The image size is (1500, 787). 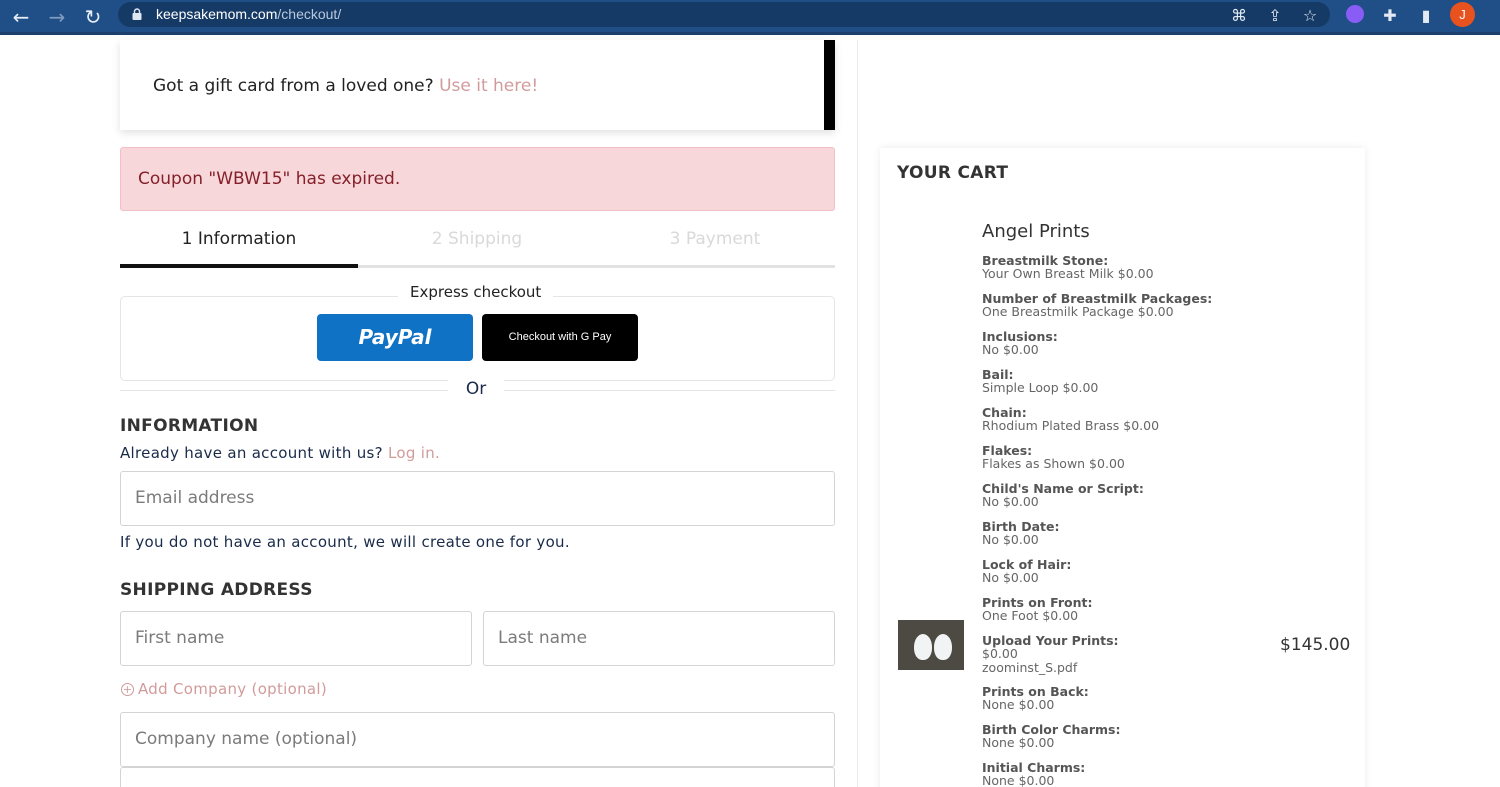 I want to click on cart-option: Bail: Simple Loop $0.00, so click(x=1117, y=381).